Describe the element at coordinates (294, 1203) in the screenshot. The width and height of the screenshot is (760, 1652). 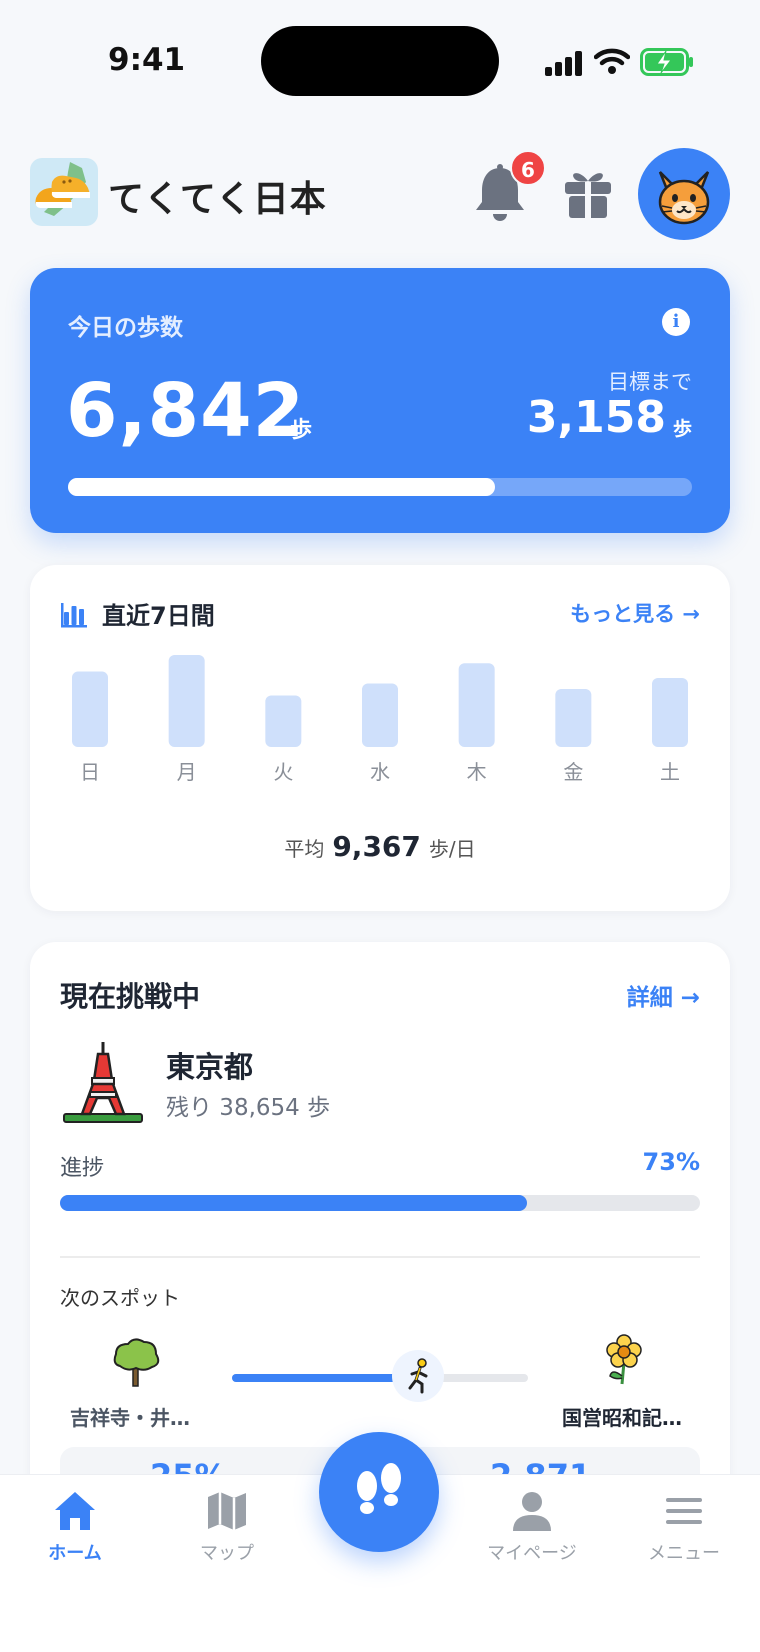
I see `challenge-progress-fill` at that location.